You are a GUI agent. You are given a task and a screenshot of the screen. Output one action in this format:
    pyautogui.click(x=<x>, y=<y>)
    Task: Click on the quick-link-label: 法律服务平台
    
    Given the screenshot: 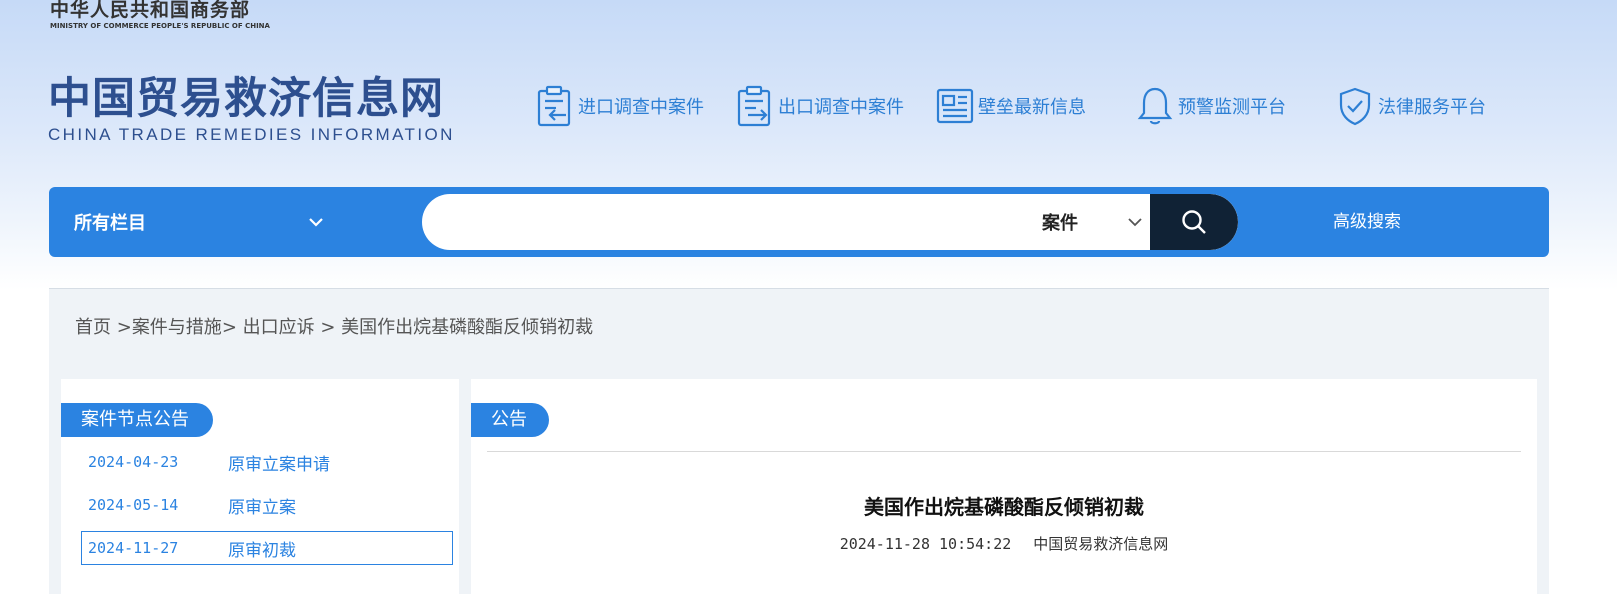 What is the action you would take?
    pyautogui.click(x=1432, y=107)
    